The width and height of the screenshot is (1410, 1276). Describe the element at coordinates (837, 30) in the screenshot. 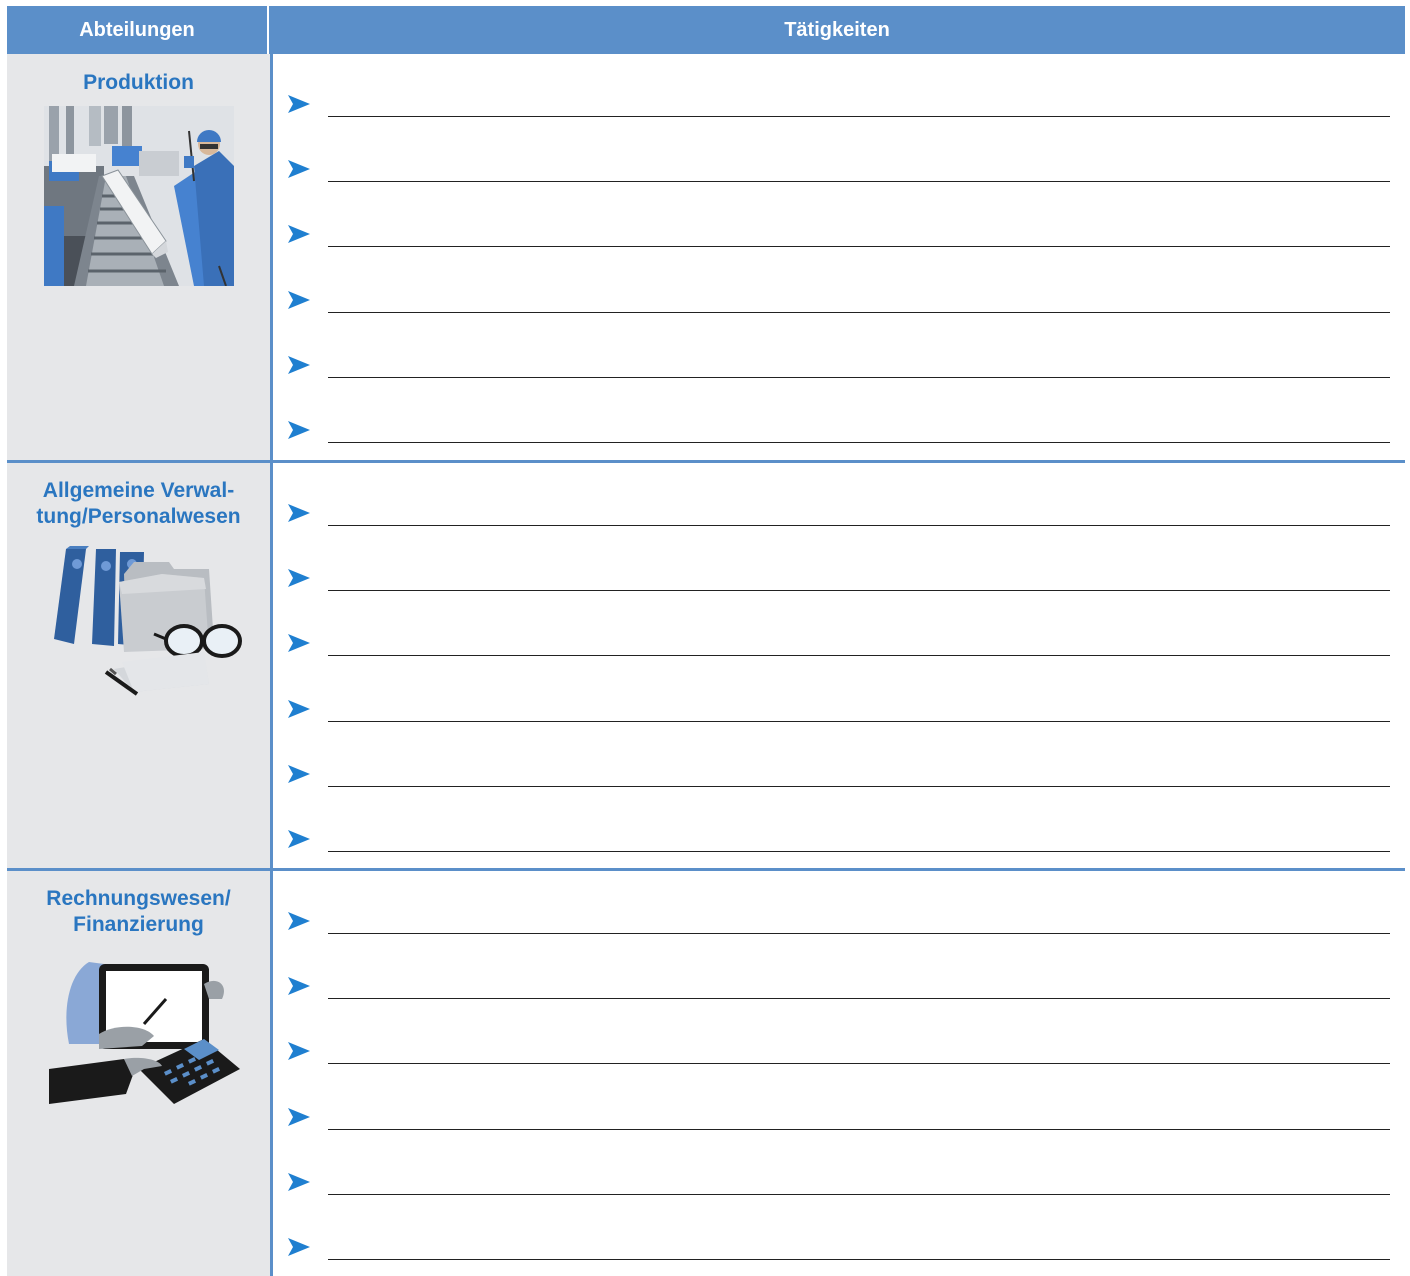

I see `header-activities: Tätigkeiten` at that location.